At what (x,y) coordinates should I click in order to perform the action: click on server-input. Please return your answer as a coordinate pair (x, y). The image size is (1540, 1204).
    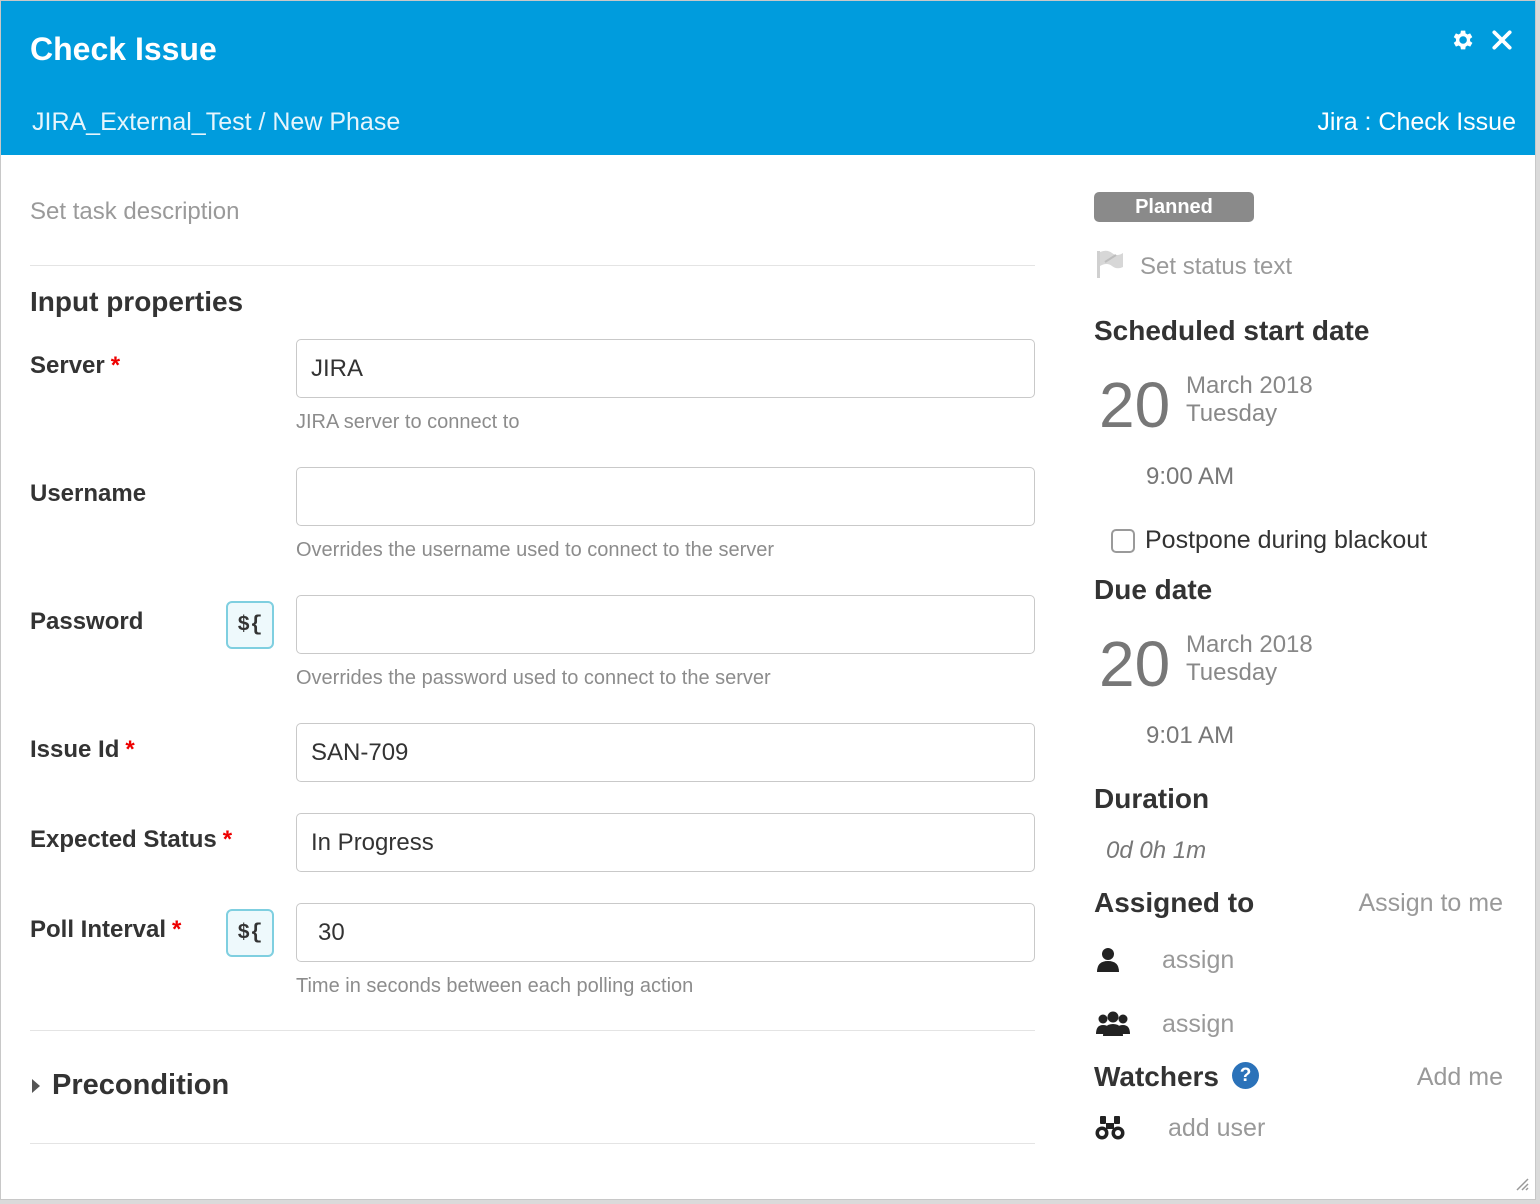
    Looking at the image, I should click on (665, 368).